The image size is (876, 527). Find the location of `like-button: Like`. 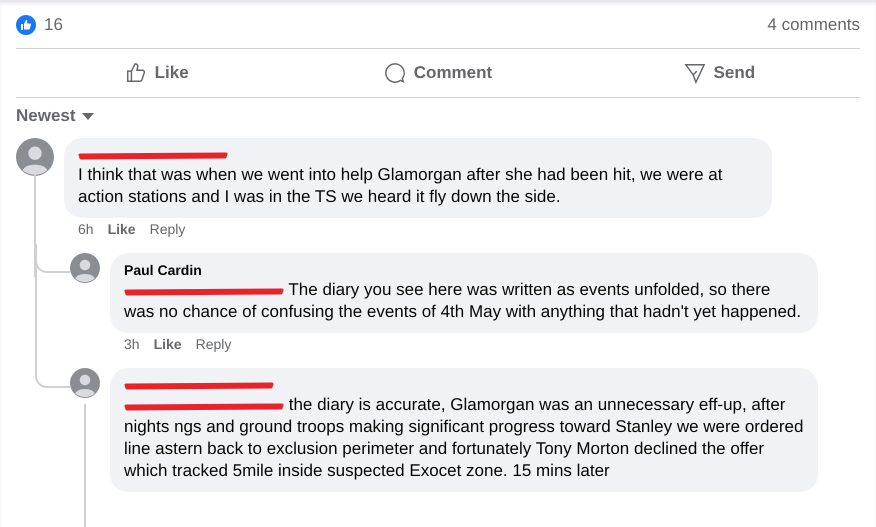

like-button: Like is located at coordinates (157, 73).